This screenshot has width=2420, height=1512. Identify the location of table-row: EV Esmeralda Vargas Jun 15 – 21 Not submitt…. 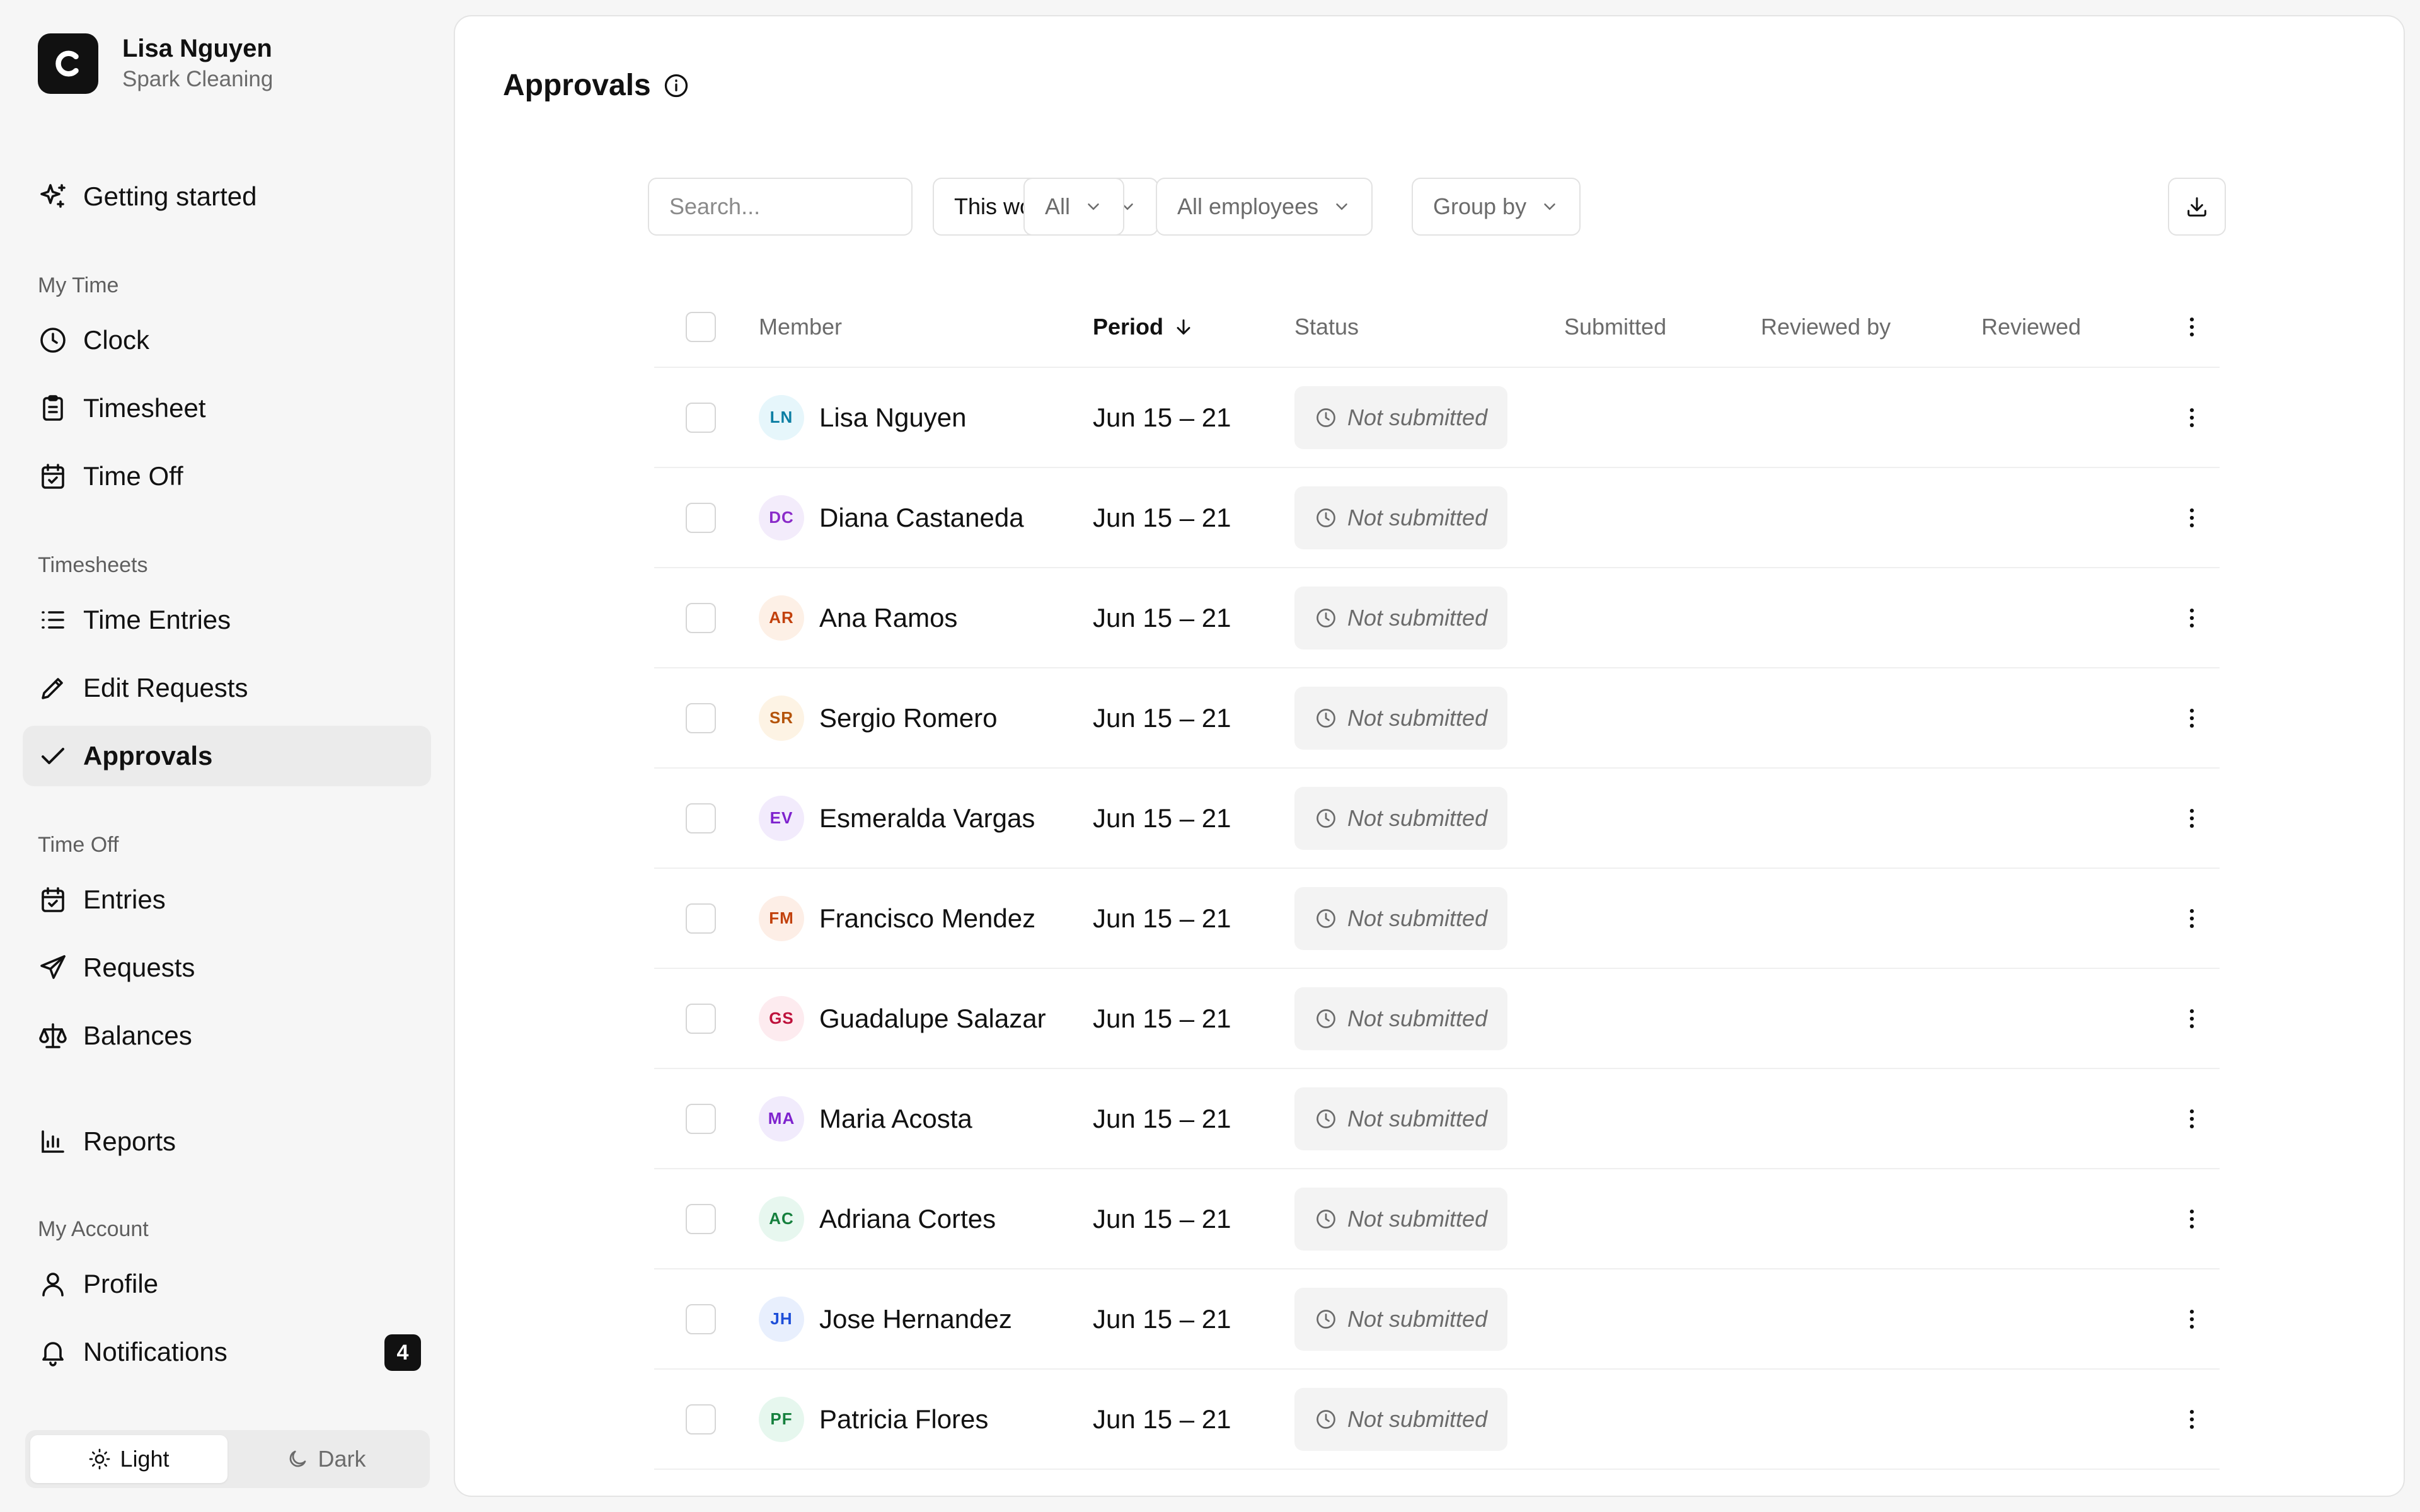
(1437, 819).